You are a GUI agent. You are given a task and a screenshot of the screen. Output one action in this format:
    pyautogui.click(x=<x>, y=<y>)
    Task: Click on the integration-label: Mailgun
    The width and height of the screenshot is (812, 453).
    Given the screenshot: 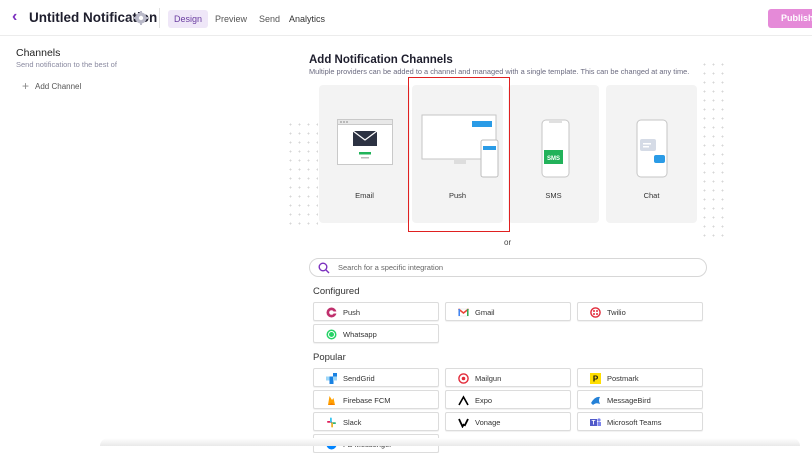 What is the action you would take?
    pyautogui.click(x=488, y=378)
    